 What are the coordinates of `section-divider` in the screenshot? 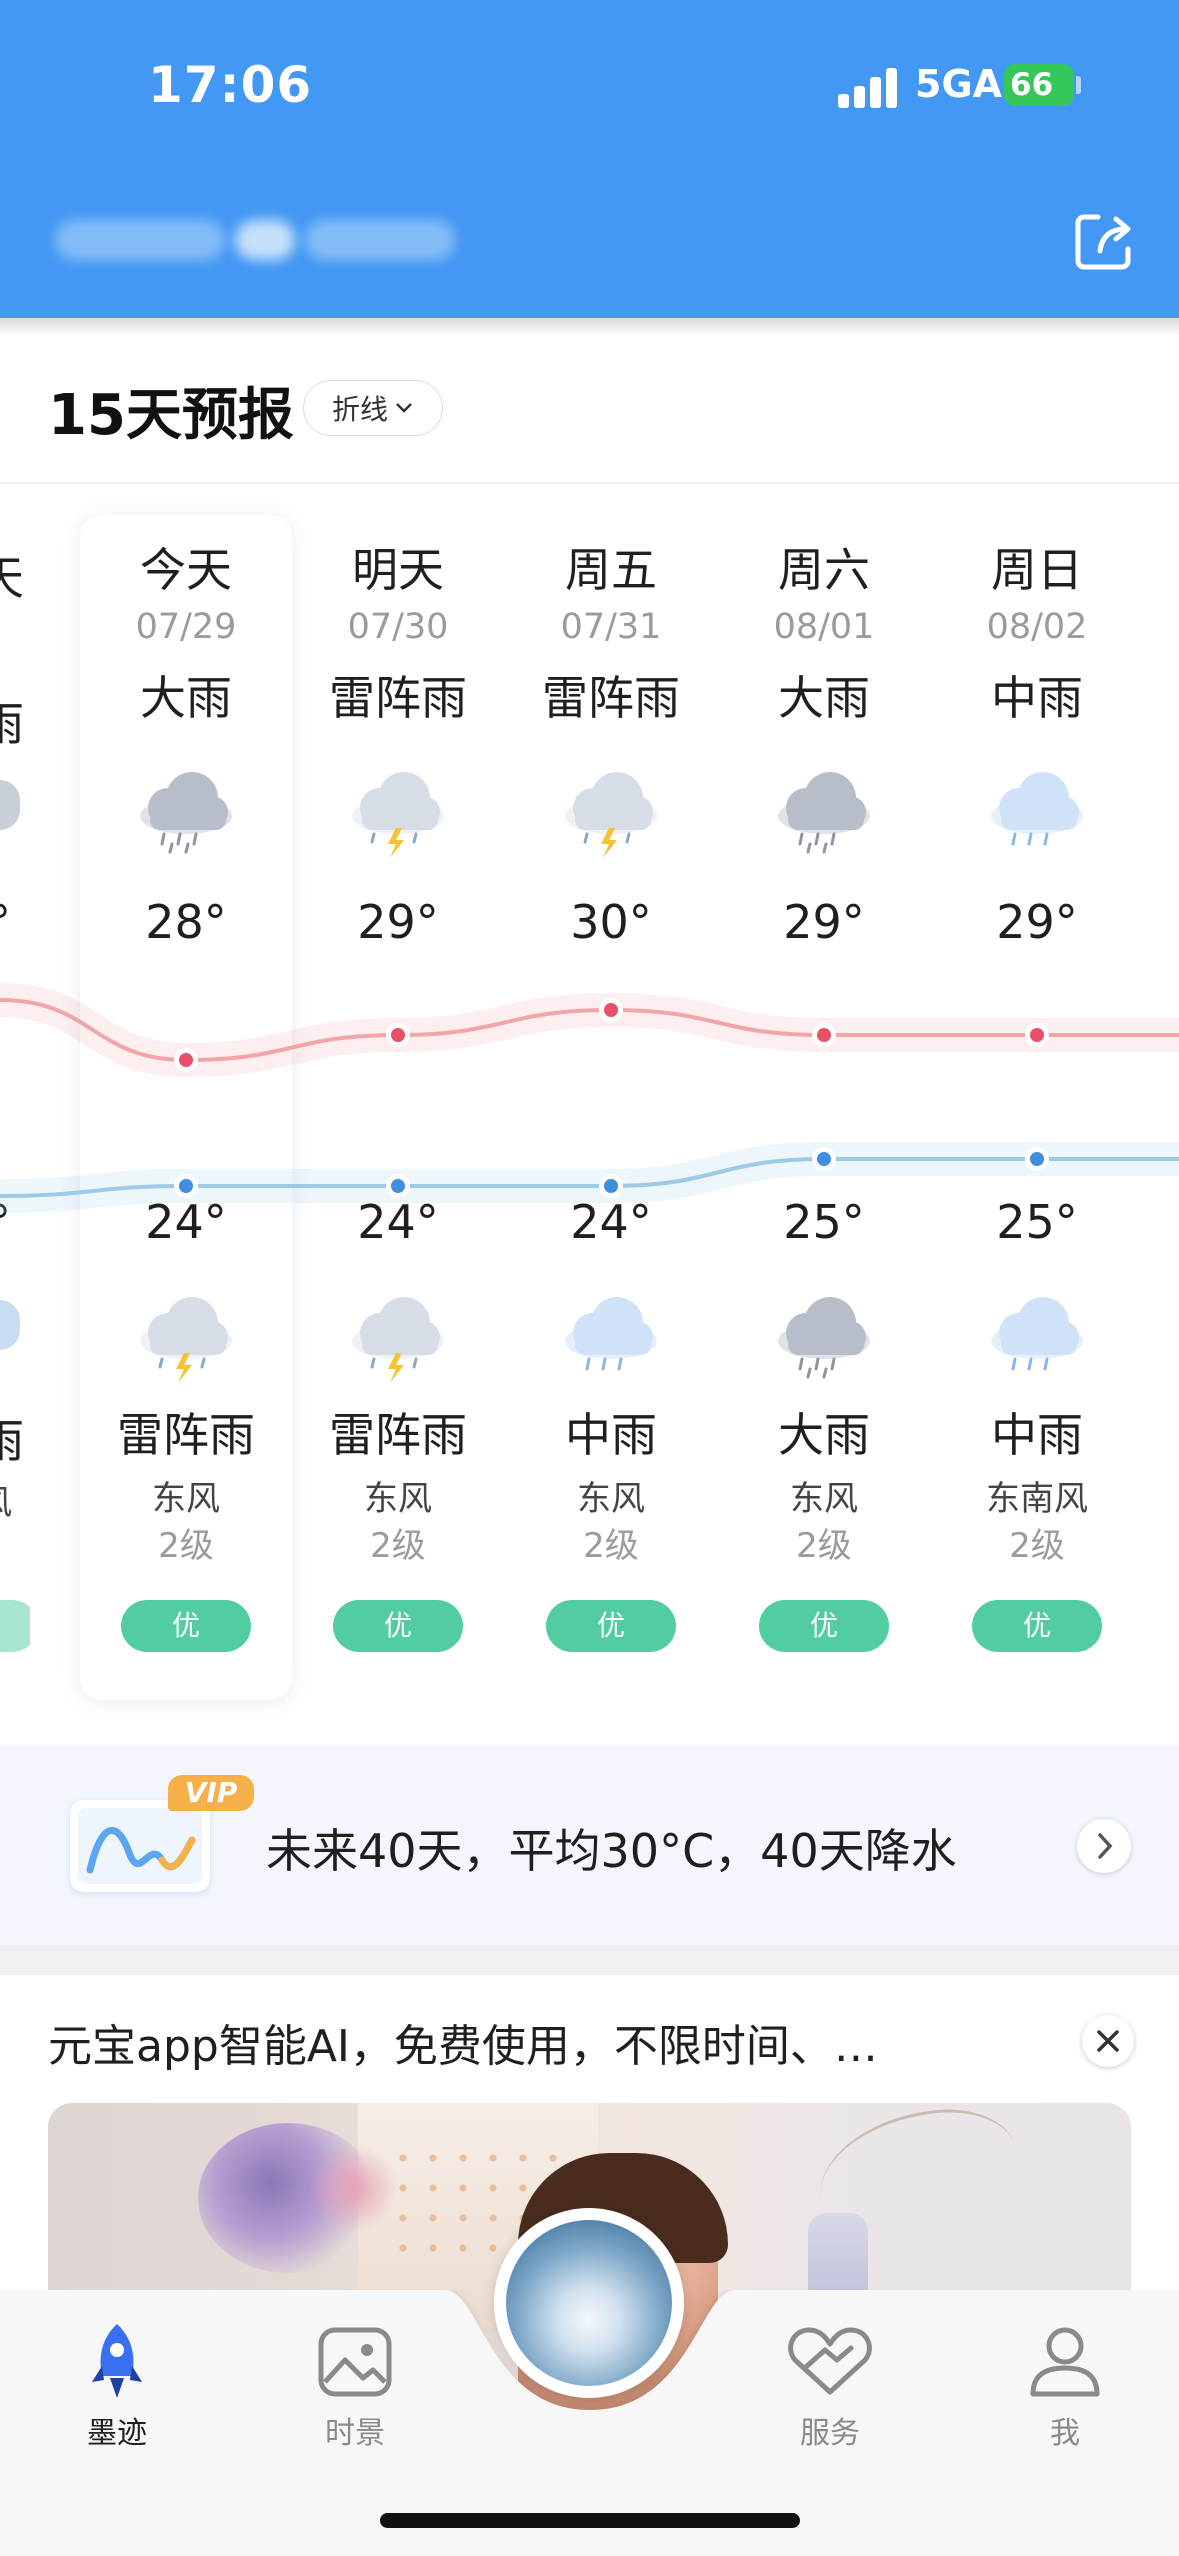 It's located at (589, 483).